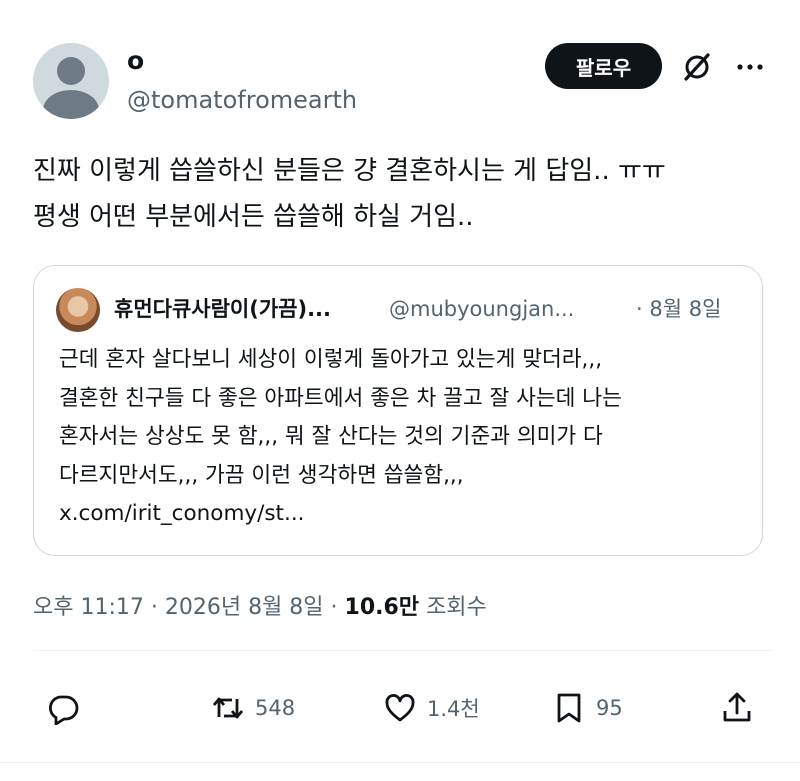 The image size is (800, 781). What do you see at coordinates (609, 708) in the screenshot?
I see `bookmark-count: 95` at bounding box center [609, 708].